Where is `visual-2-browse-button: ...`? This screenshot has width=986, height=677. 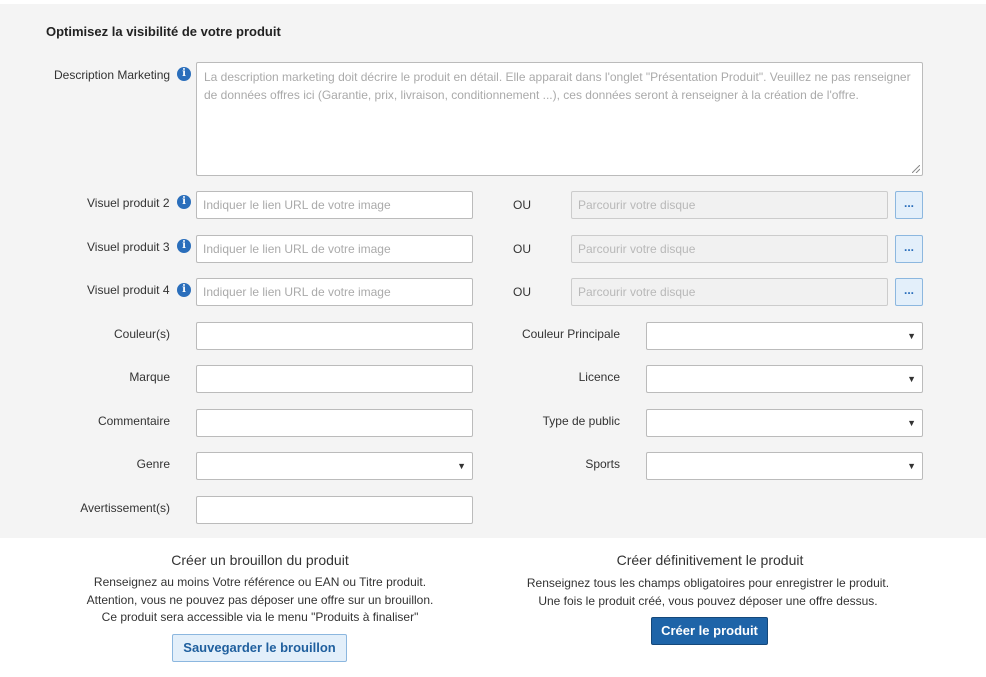
visual-2-browse-button: ... is located at coordinates (909, 205).